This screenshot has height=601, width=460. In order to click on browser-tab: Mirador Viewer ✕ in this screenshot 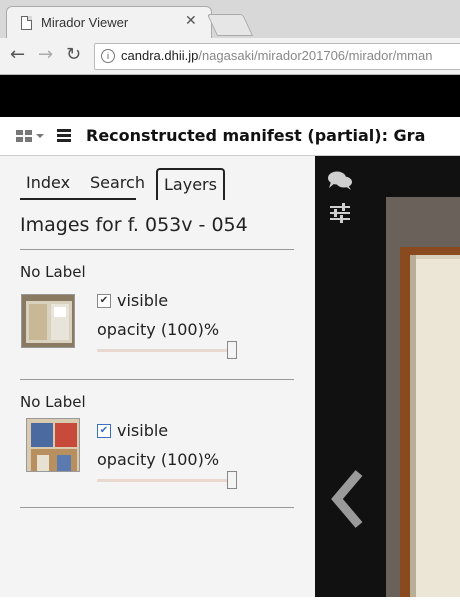, I will do `click(109, 22)`.